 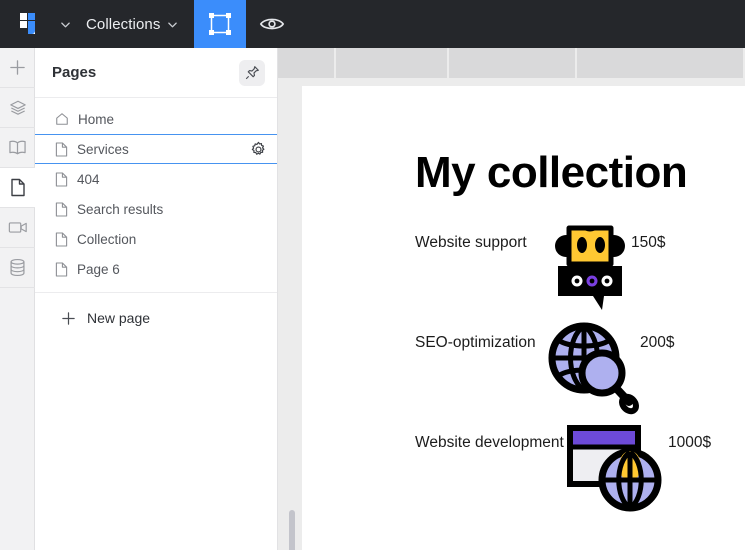 What do you see at coordinates (372, 24) in the screenshot?
I see `top-toolbar: Collections` at bounding box center [372, 24].